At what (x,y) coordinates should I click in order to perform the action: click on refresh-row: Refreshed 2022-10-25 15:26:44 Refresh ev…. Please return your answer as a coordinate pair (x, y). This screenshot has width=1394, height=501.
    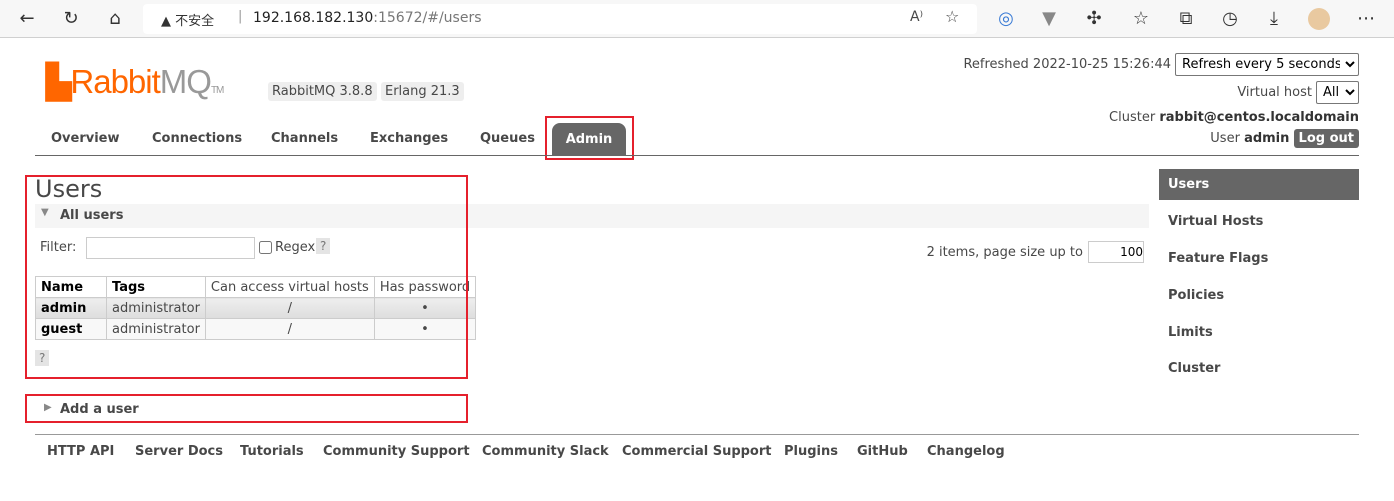
    Looking at the image, I should click on (1161, 64).